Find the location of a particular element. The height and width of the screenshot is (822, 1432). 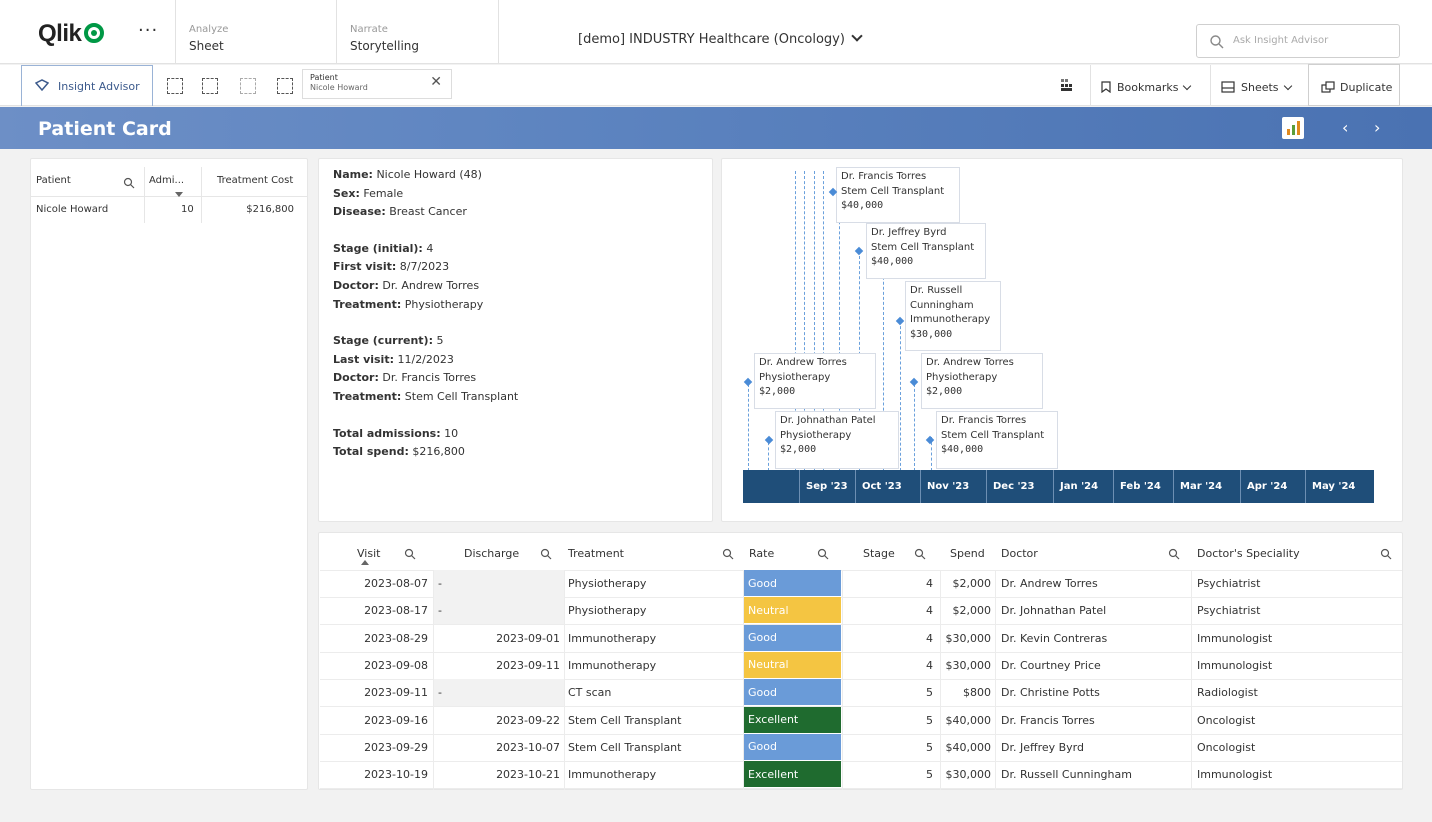

cell-doctor: Dr. Kevin Contreras is located at coordinates (1054, 638).